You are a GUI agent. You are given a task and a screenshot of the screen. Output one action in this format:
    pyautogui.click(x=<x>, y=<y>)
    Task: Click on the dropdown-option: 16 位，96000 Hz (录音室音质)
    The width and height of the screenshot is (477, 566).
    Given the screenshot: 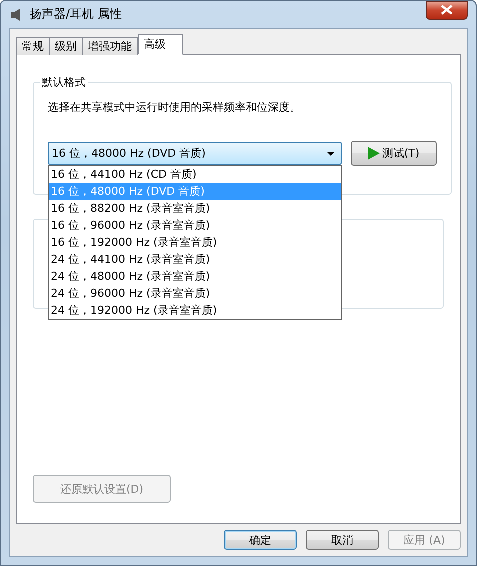 What is the action you would take?
    pyautogui.click(x=195, y=225)
    